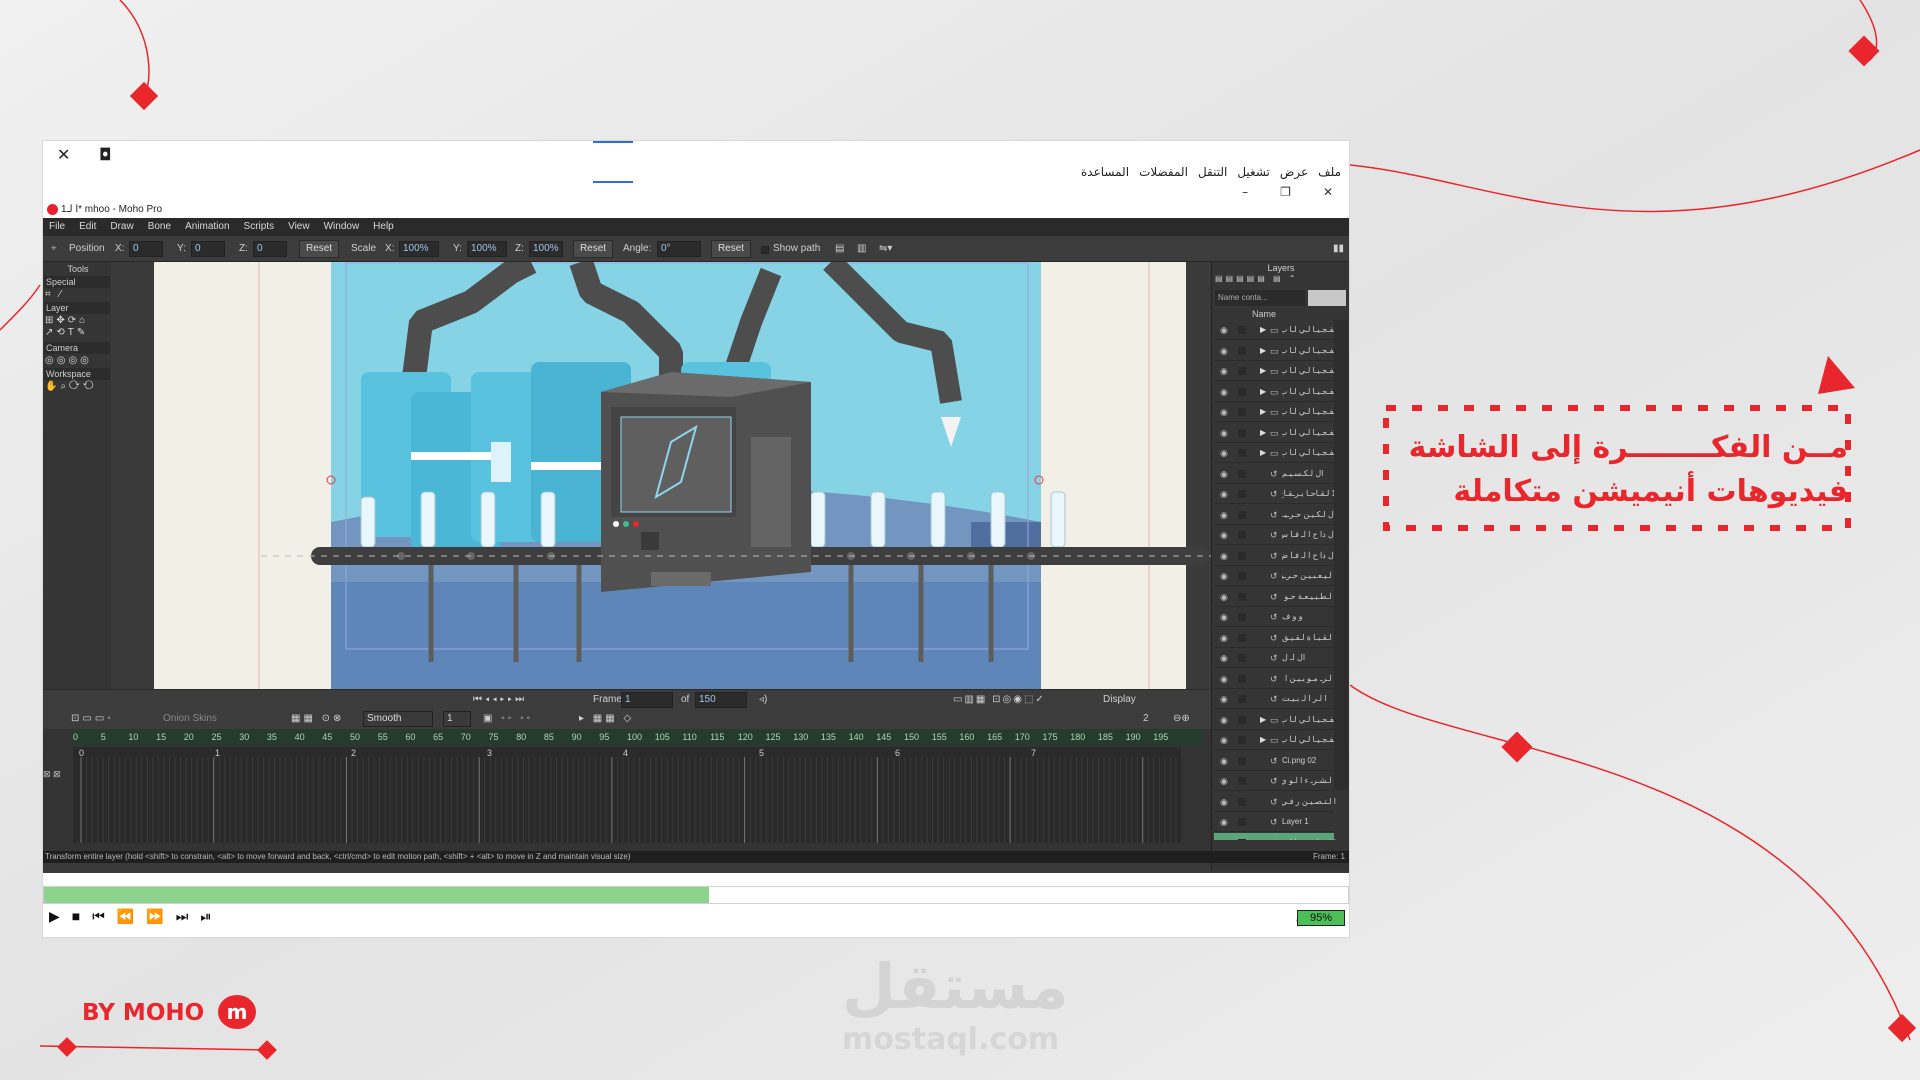  Describe the element at coordinates (207, 227) in the screenshot. I see `menu-animation: Animation` at that location.